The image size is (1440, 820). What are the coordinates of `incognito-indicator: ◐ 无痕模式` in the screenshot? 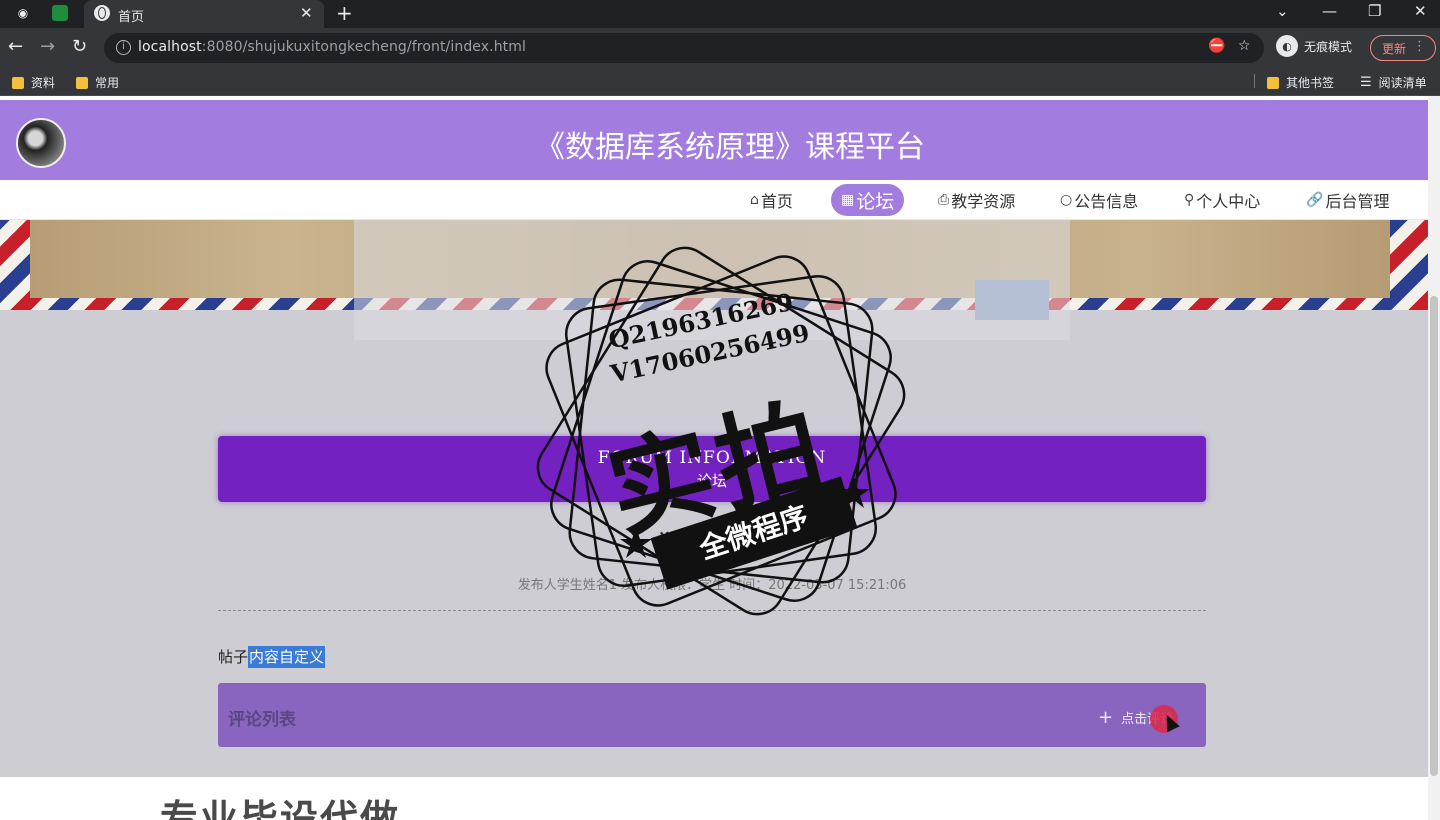 It's located at (1314, 46).